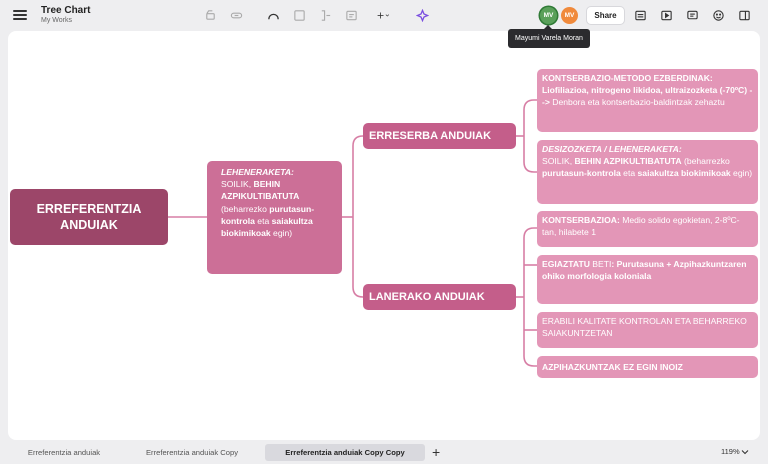  What do you see at coordinates (705, 161) in the screenshot?
I see `leaf-text: (beharrezko` at bounding box center [705, 161].